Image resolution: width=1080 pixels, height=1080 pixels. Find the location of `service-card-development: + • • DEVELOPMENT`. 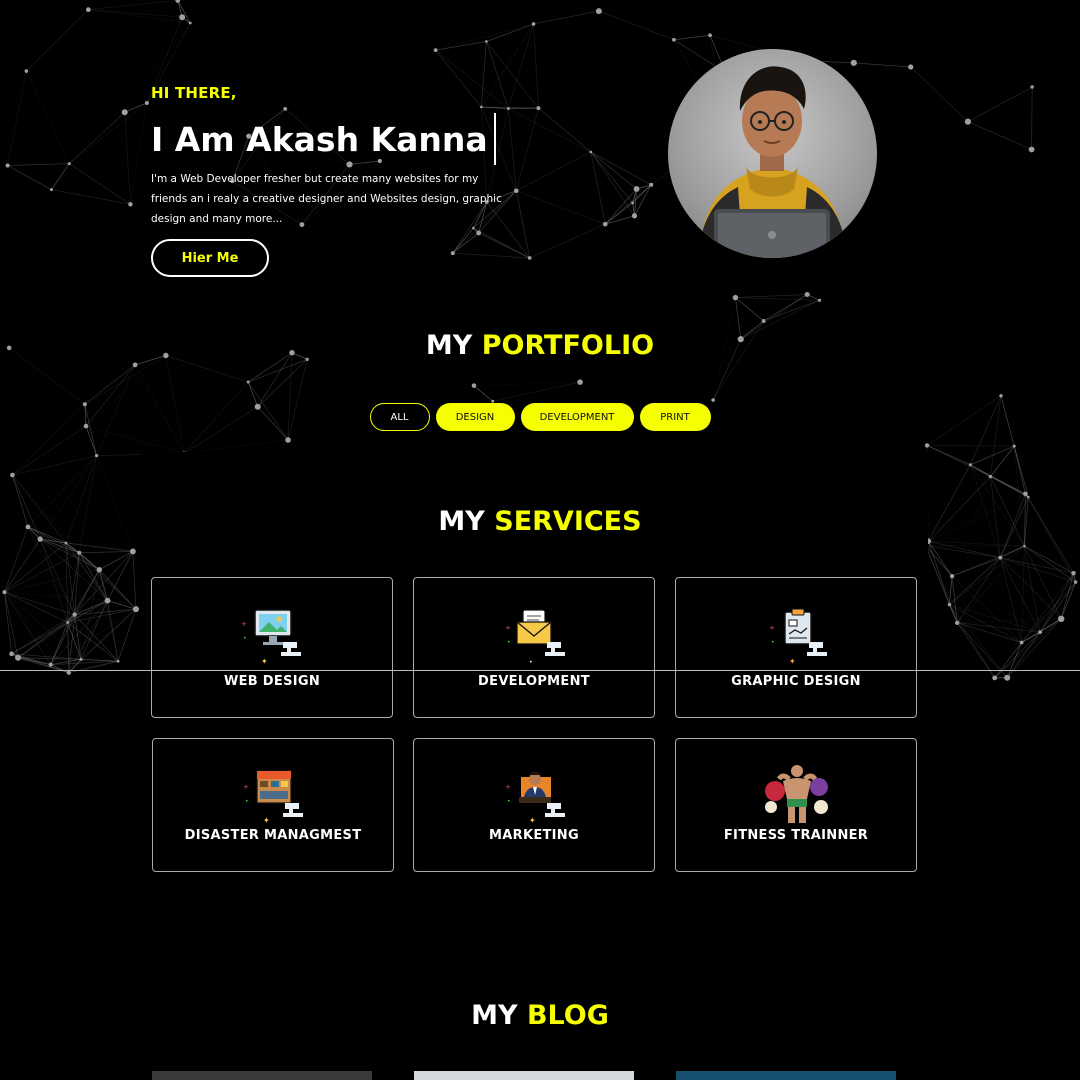

service-card-development: + • • DEVELOPMENT is located at coordinates (534, 647).